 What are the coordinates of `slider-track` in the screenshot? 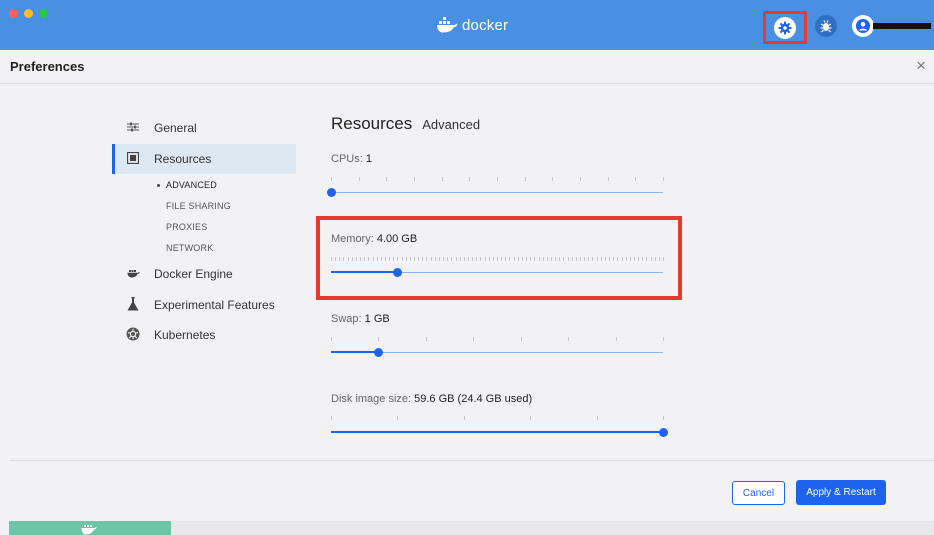 It's located at (497, 192).